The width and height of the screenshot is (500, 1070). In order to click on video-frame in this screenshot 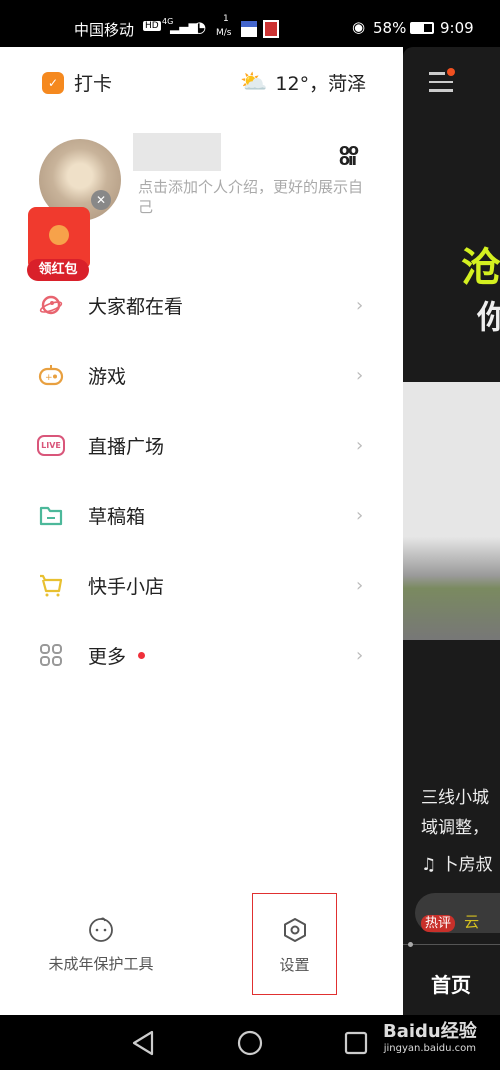, I will do `click(451, 511)`.